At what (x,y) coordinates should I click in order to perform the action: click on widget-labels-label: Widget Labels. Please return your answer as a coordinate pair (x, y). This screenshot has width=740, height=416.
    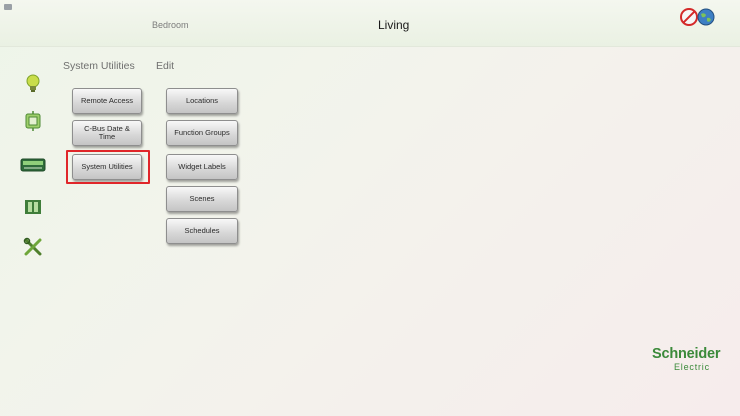
    Looking at the image, I should click on (202, 167).